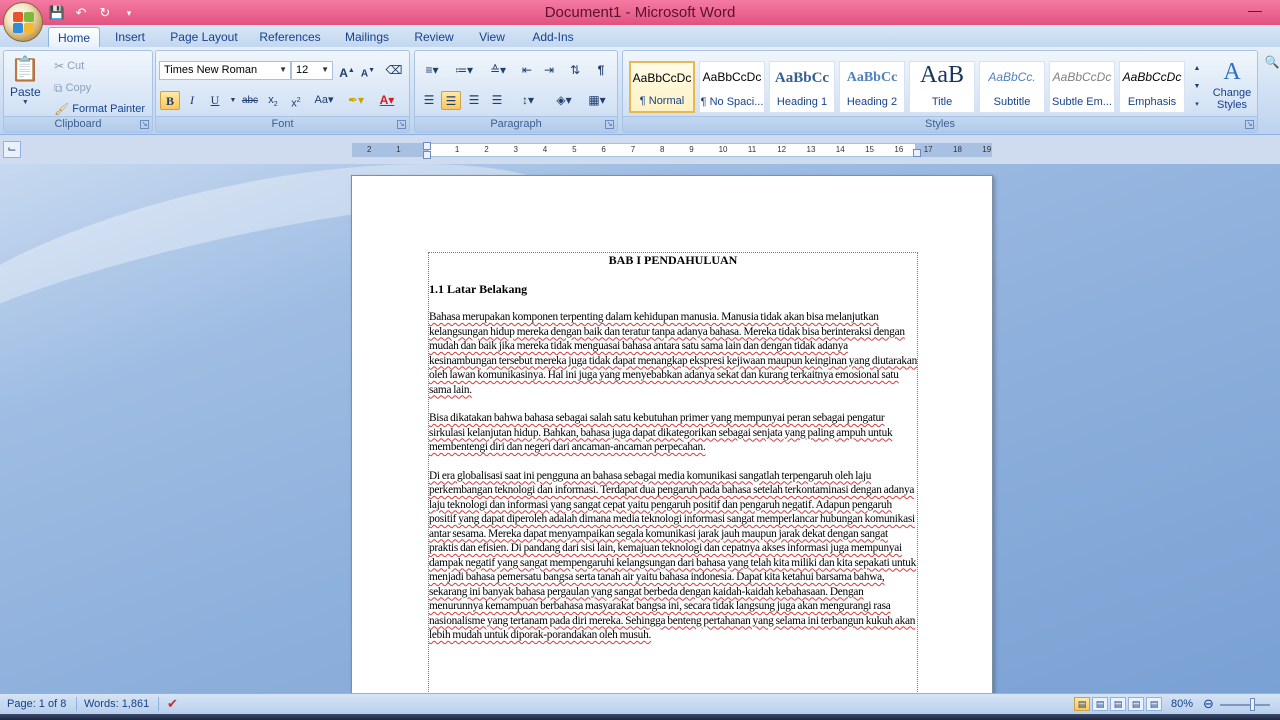 The width and height of the screenshot is (1280, 720). I want to click on ruler-tick-label: 14, so click(840, 149).